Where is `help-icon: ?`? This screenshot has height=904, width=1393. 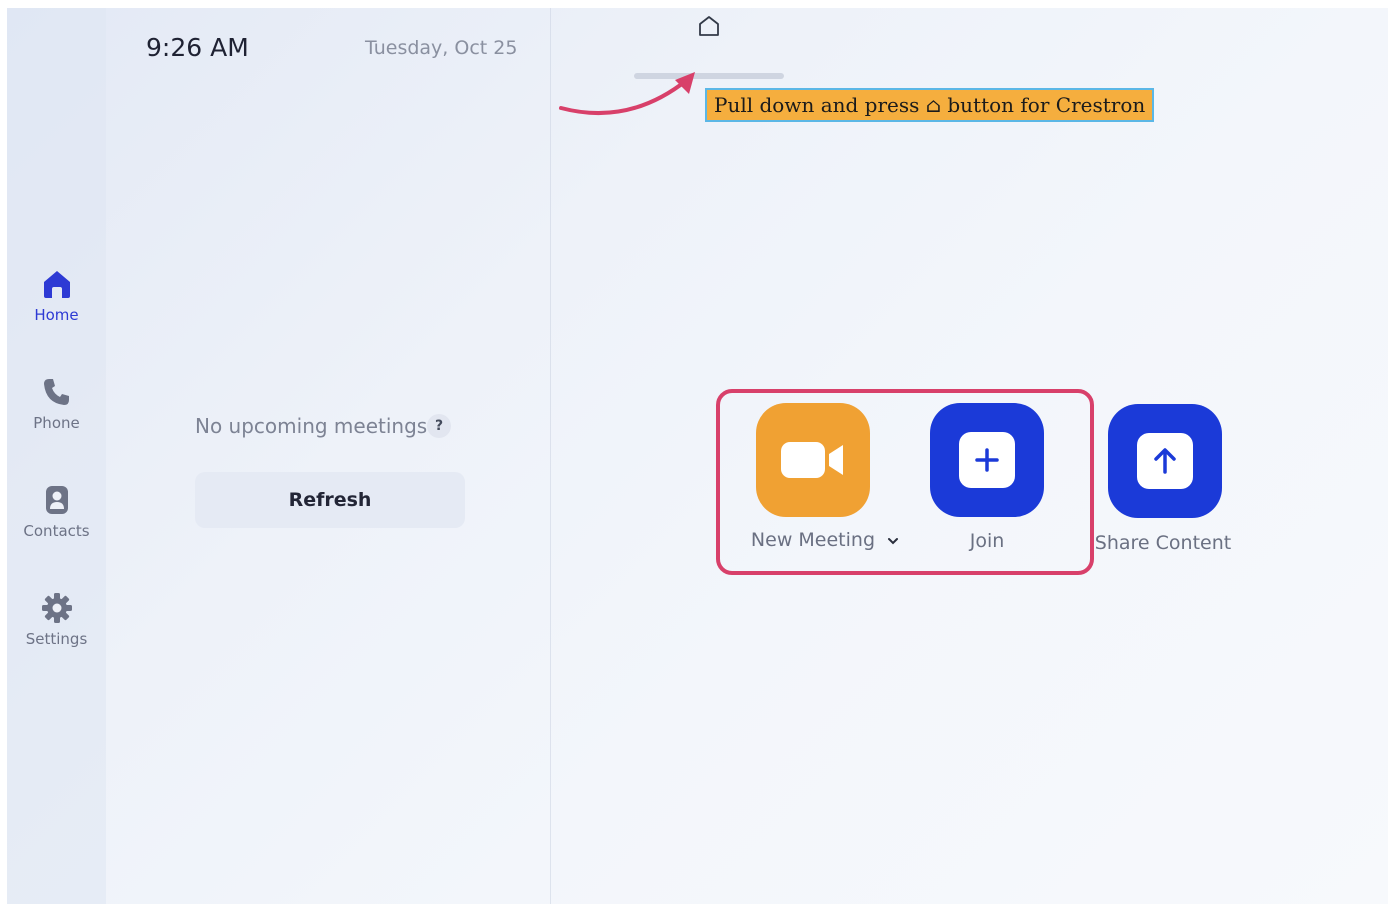
help-icon: ? is located at coordinates (439, 426).